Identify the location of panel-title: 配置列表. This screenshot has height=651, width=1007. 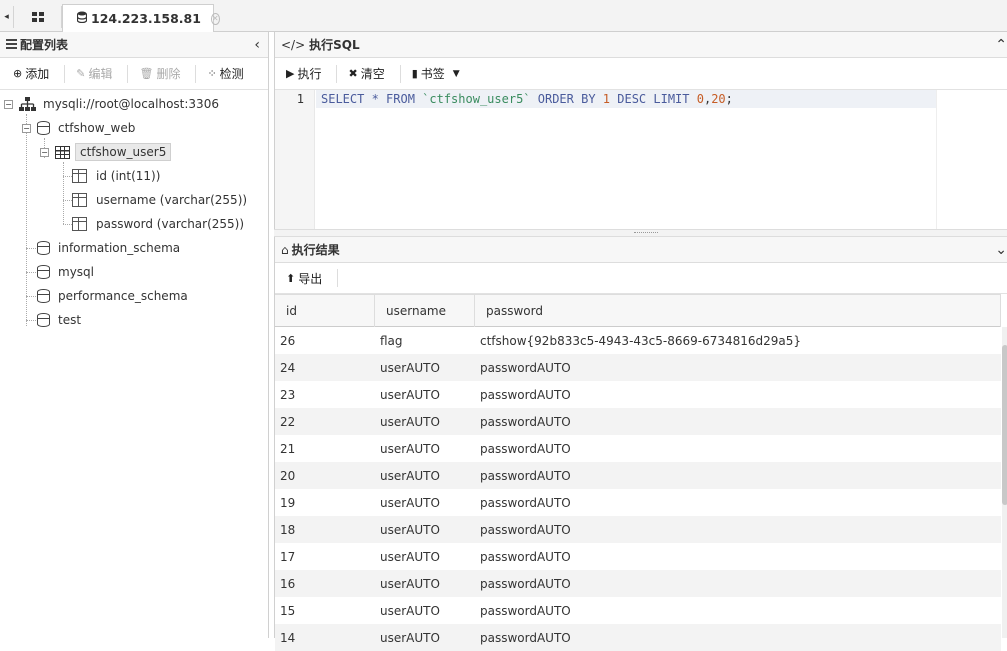
(44, 45).